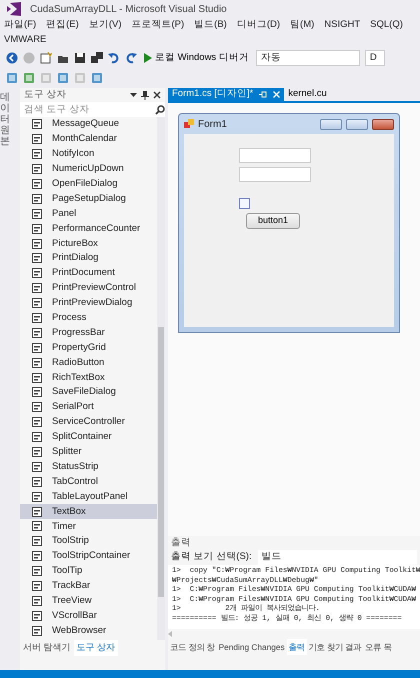 The image size is (420, 678). What do you see at coordinates (25, 40) in the screenshot?
I see `menu-item: VMWARE` at bounding box center [25, 40].